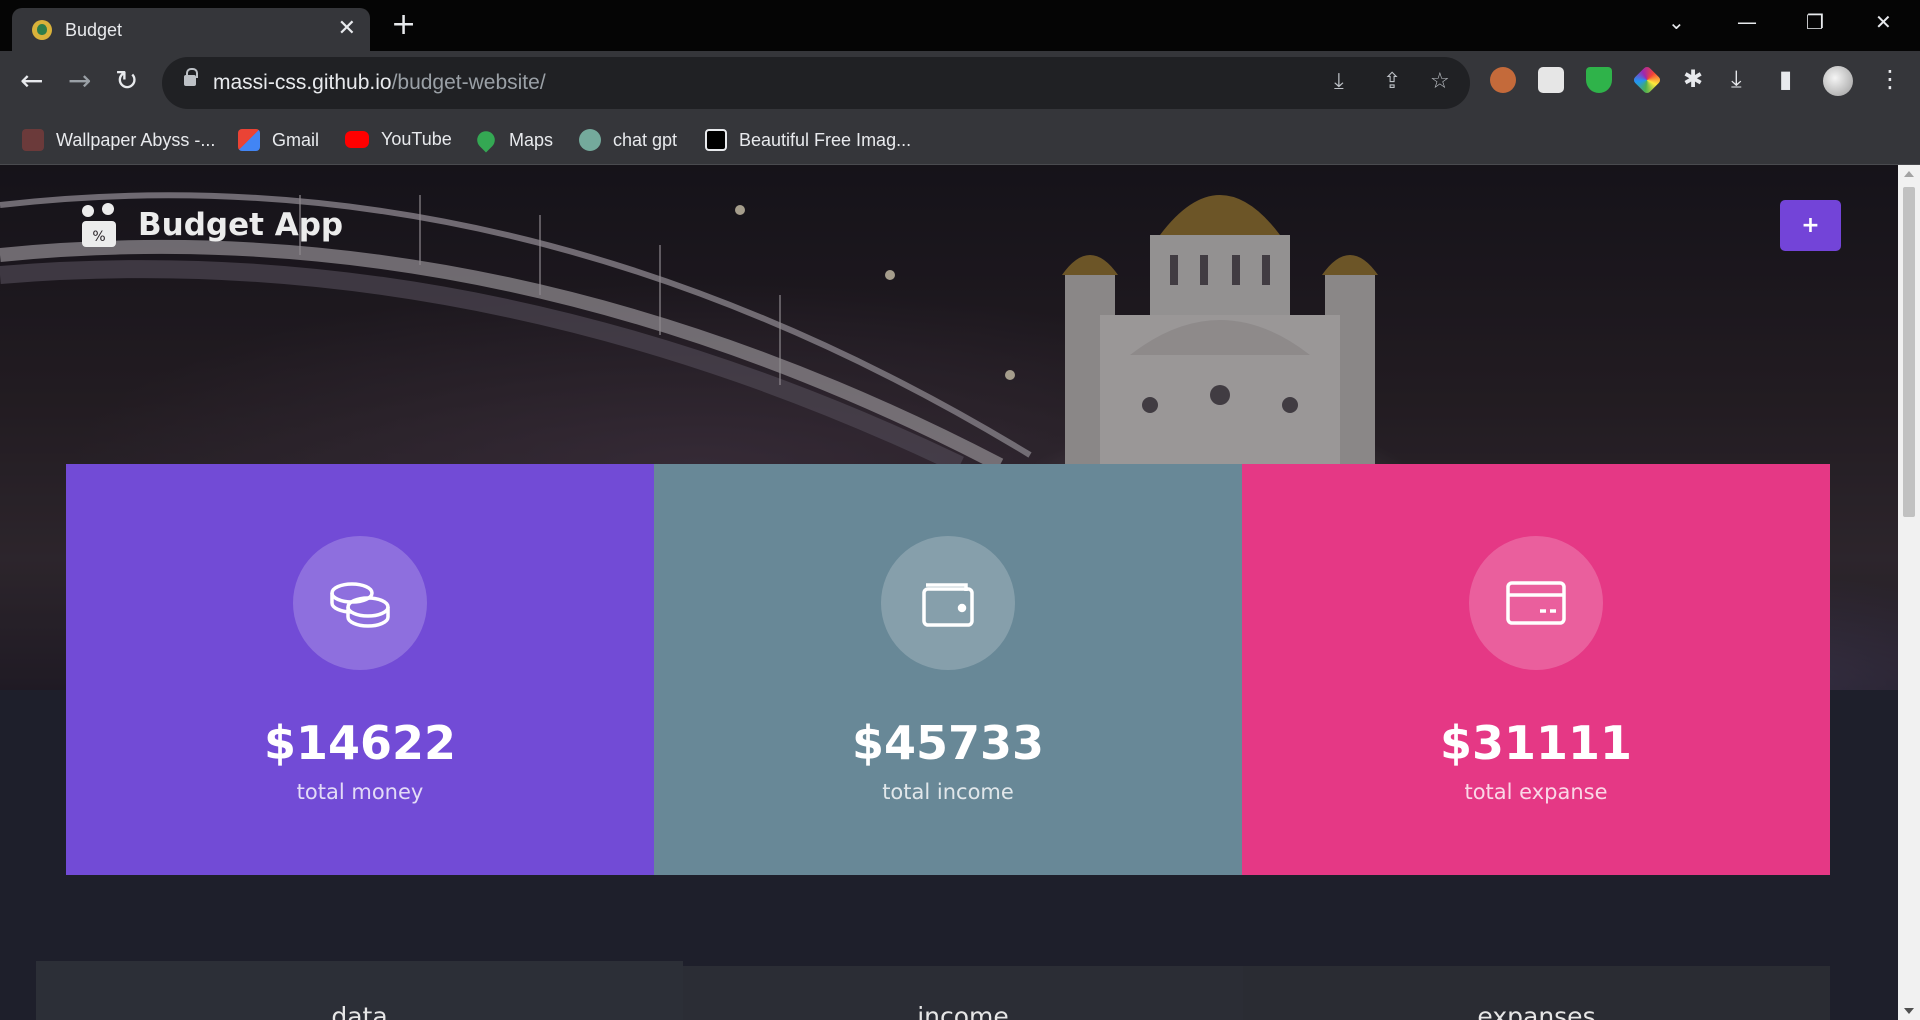 This screenshot has width=1920, height=1020. What do you see at coordinates (379, 83) in the screenshot?
I see `url-text: massi-css.github.io/budget-website/` at bounding box center [379, 83].